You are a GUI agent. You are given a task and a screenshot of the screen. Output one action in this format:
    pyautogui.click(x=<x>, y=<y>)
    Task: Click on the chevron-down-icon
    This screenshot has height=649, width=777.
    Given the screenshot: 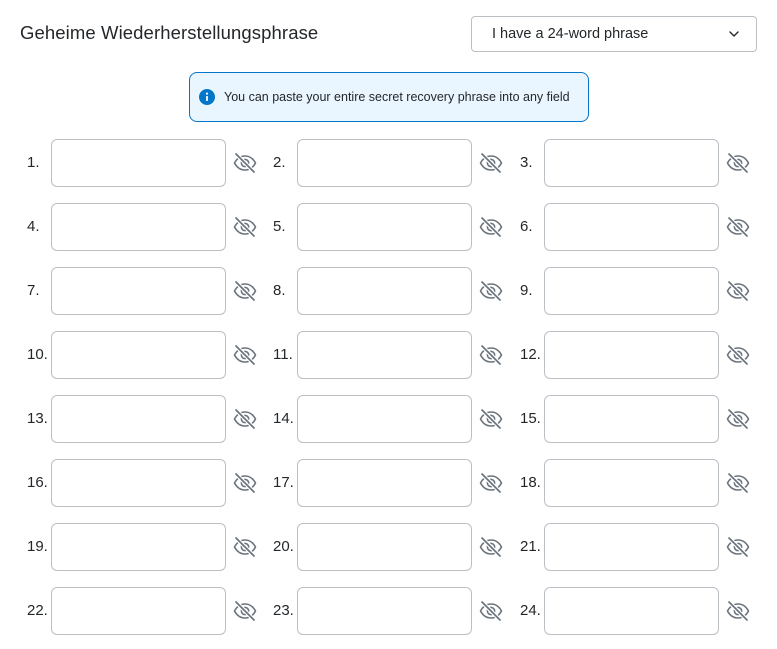 What is the action you would take?
    pyautogui.click(x=734, y=34)
    